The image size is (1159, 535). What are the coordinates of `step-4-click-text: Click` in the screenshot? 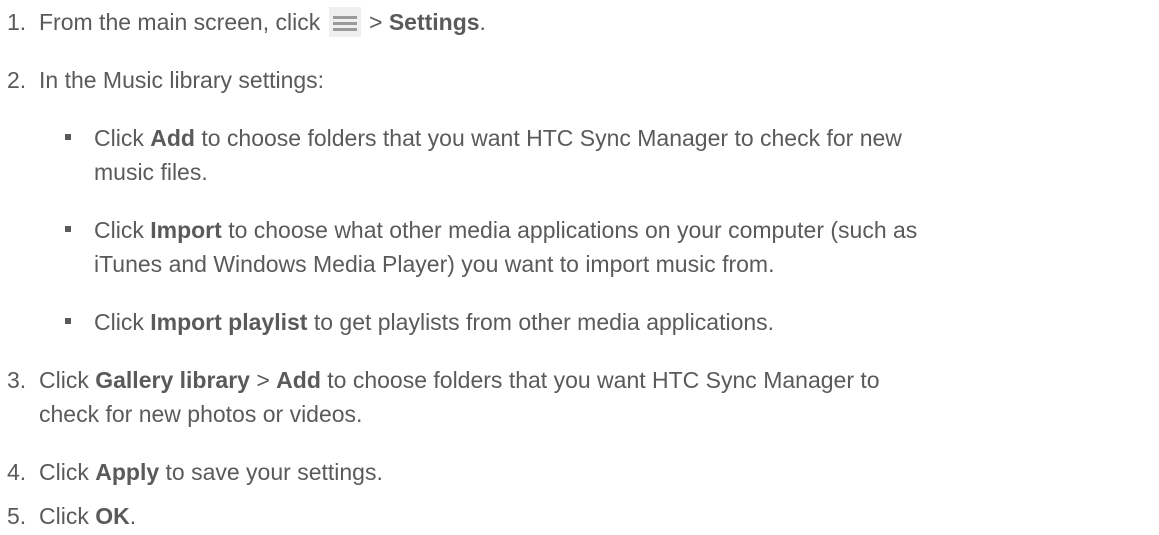 It's located at (64, 472).